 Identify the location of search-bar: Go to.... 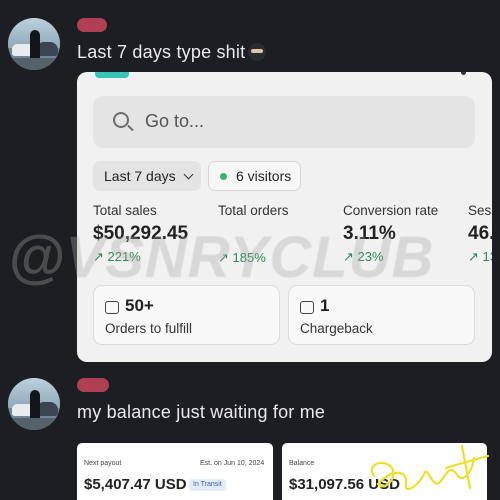
(284, 122).